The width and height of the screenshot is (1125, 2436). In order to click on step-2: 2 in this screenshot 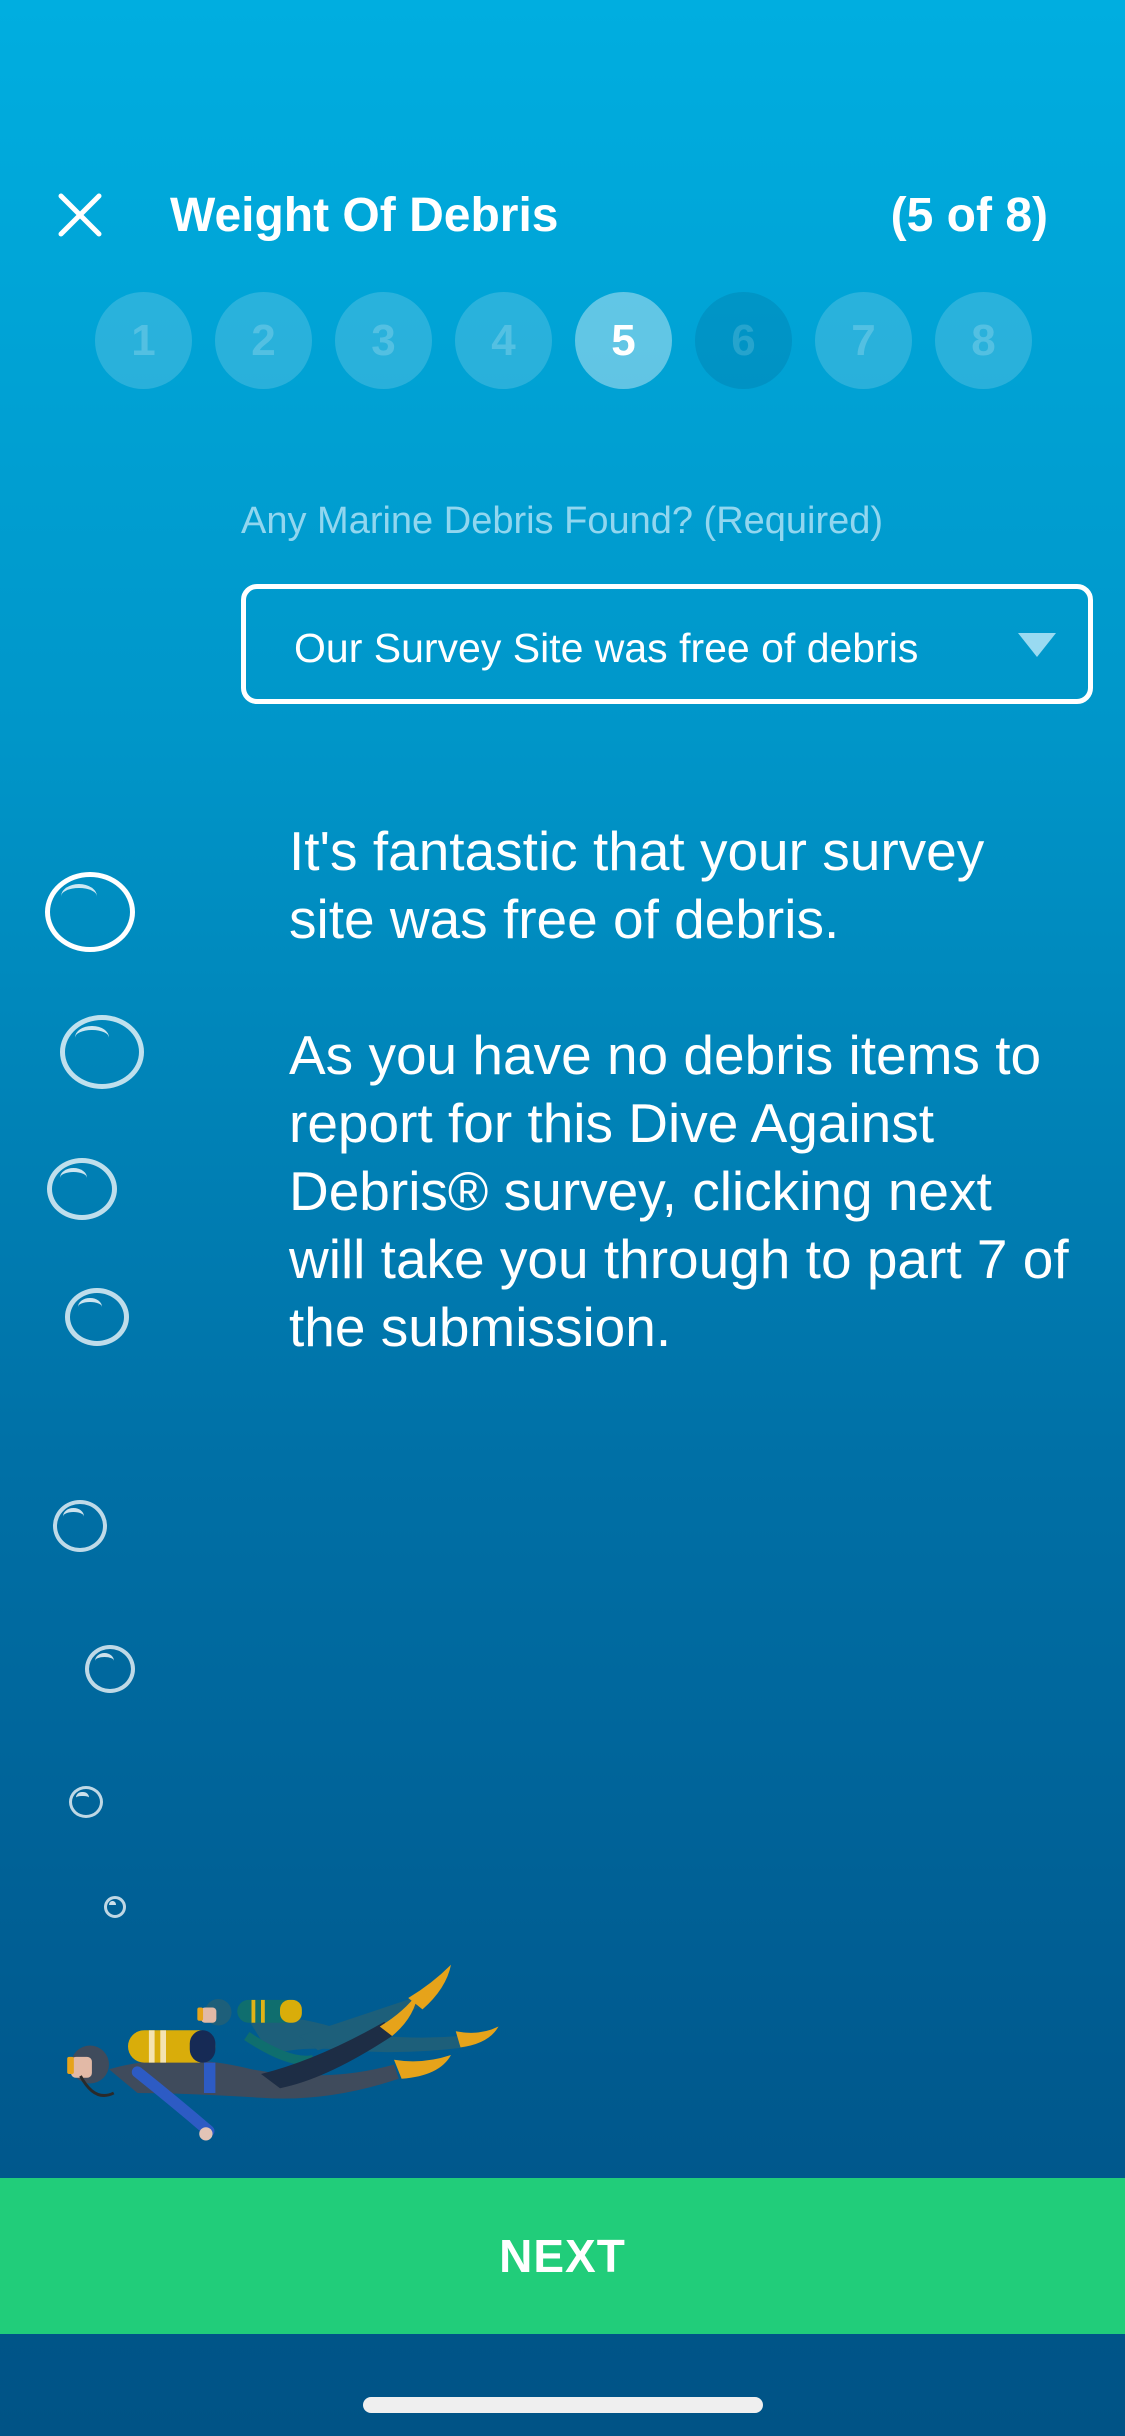, I will do `click(263, 340)`.